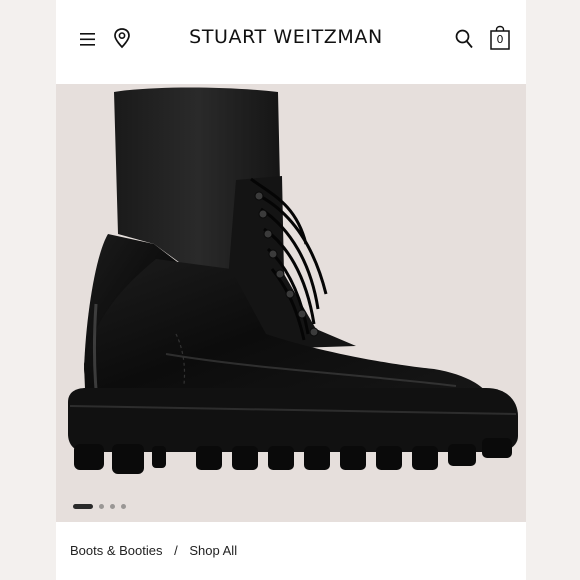  What do you see at coordinates (122, 38) in the screenshot?
I see `location-pin-icon` at bounding box center [122, 38].